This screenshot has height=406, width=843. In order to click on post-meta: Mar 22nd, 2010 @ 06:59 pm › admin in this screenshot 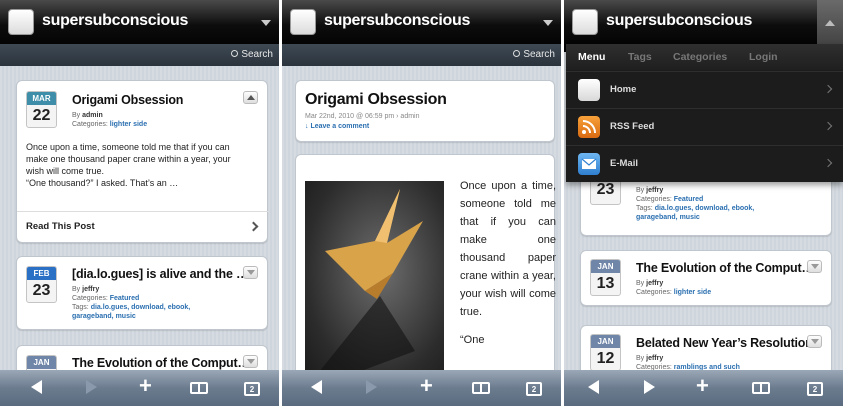, I will do `click(362, 116)`.